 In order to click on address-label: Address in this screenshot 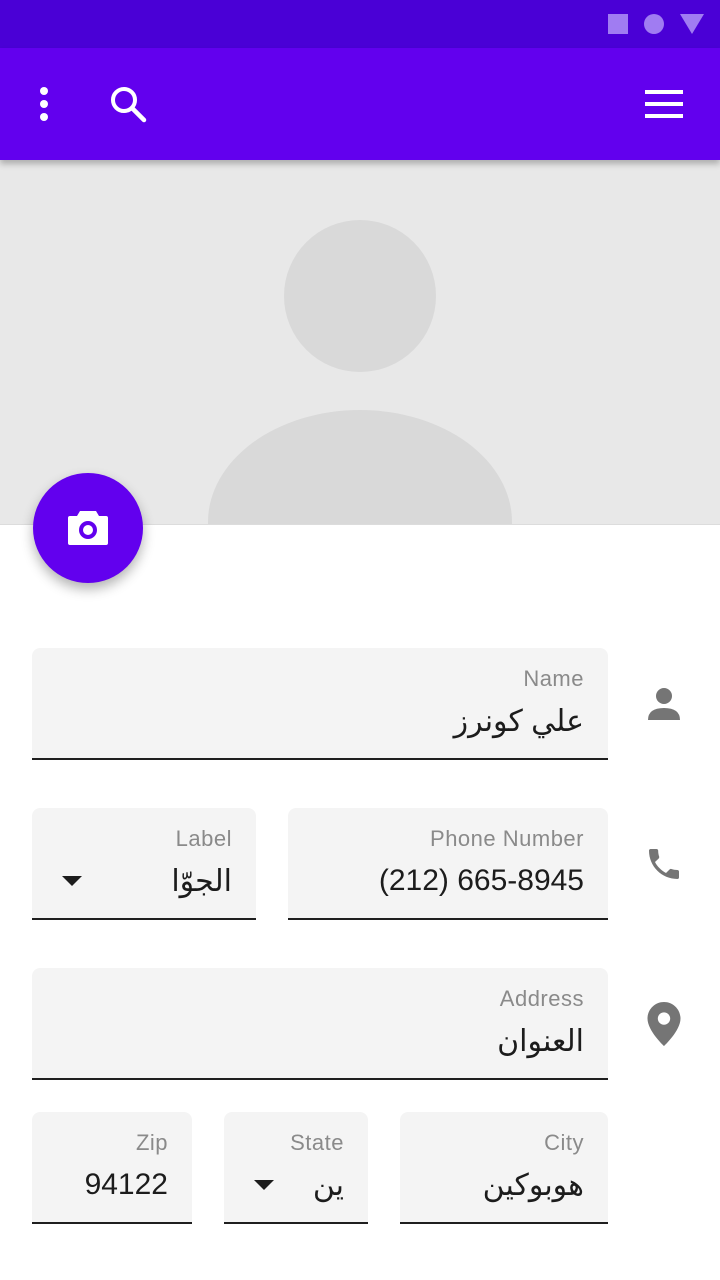, I will do `click(541, 998)`.